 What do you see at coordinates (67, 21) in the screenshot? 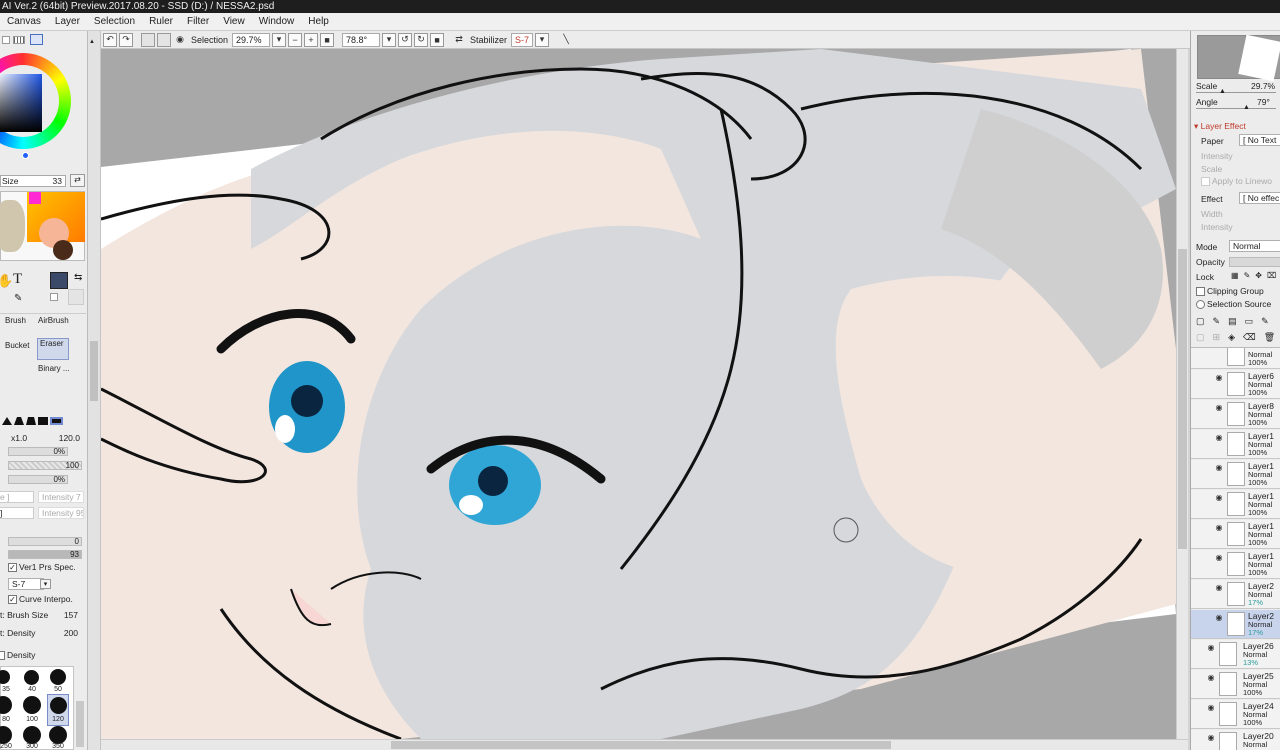
I see `menu-layer: Layer` at bounding box center [67, 21].